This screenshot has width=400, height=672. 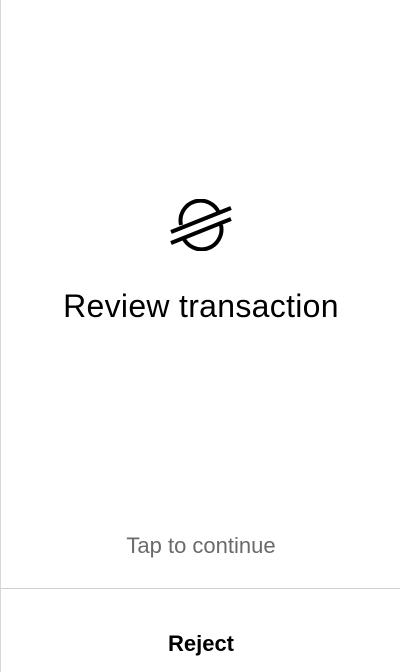 I want to click on reject-button: Reject, so click(x=200, y=630).